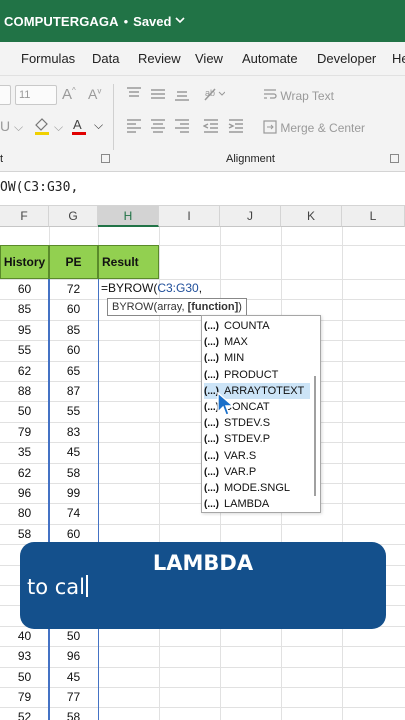  Describe the element at coordinates (298, 95) in the screenshot. I see `wrap-text-button: Wrap Text` at that location.